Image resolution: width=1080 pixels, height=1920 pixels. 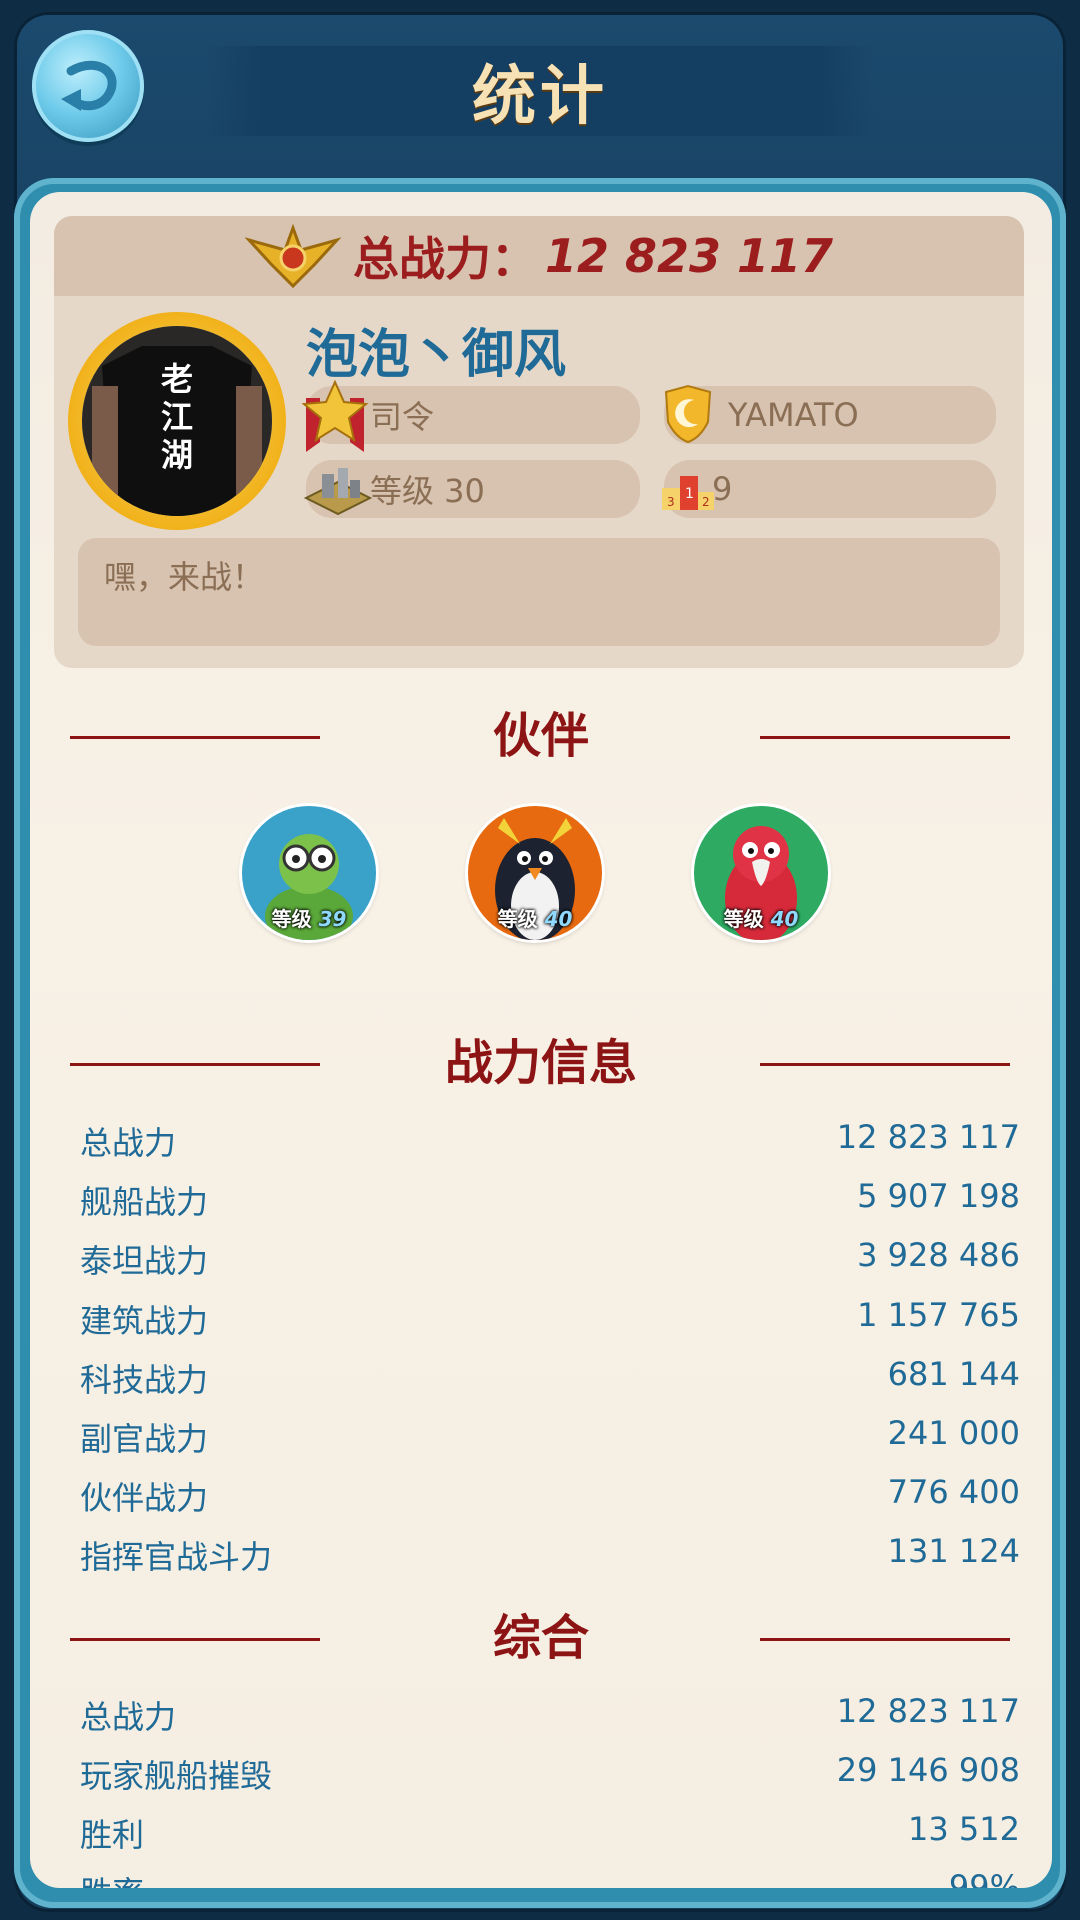 What do you see at coordinates (176, 417) in the screenshot?
I see `avatar-shirt-text: 老江湖` at bounding box center [176, 417].